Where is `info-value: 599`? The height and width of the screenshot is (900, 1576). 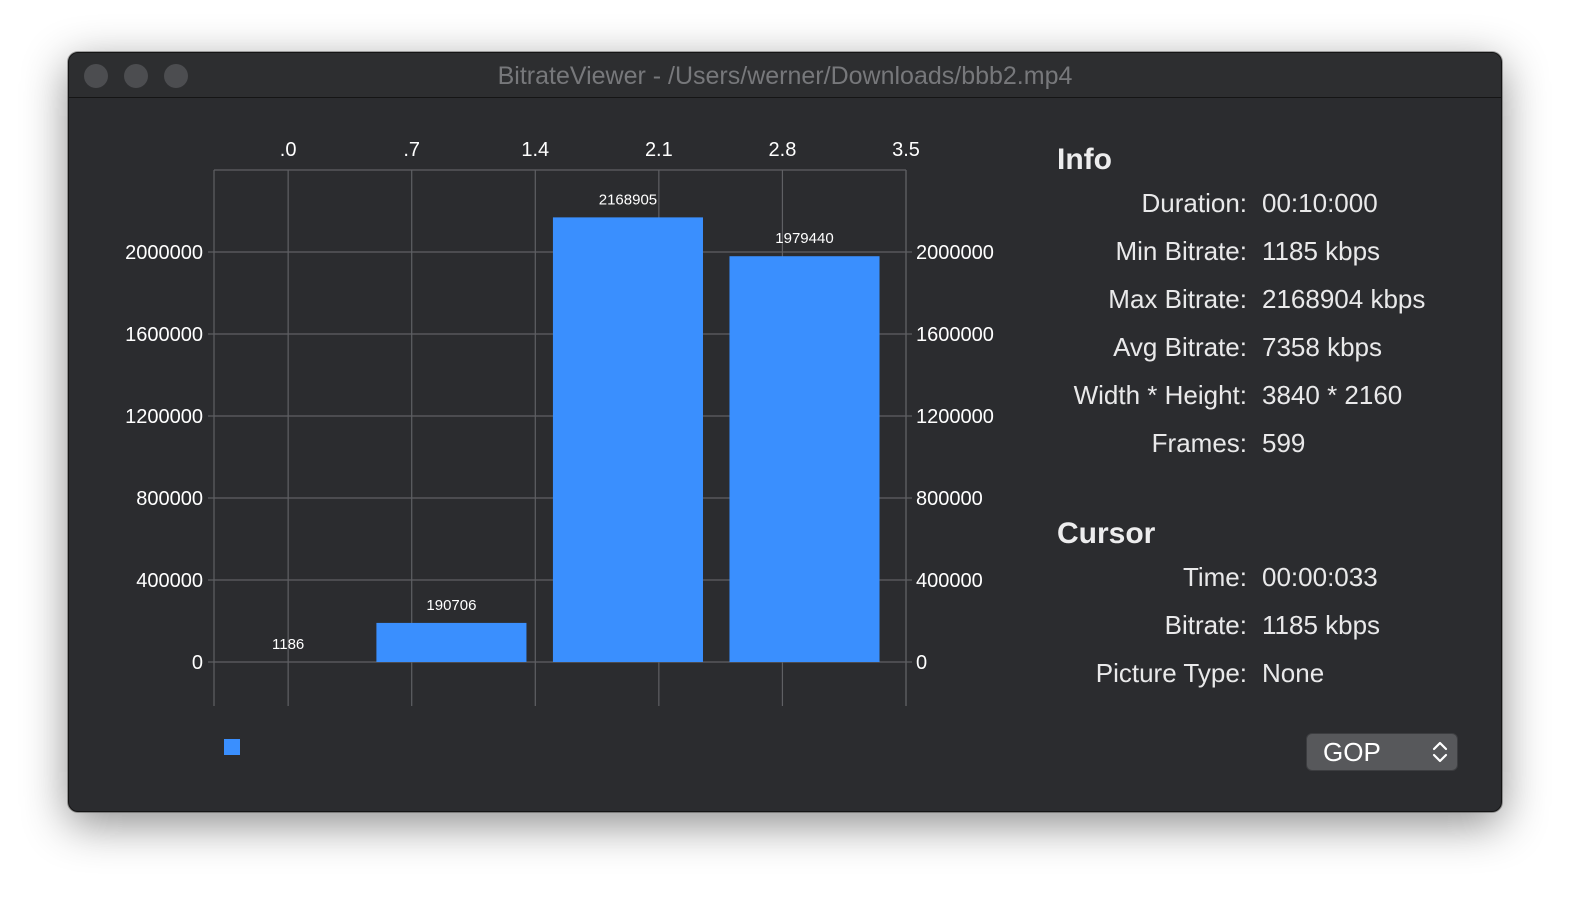
info-value: 599 is located at coordinates (1284, 443).